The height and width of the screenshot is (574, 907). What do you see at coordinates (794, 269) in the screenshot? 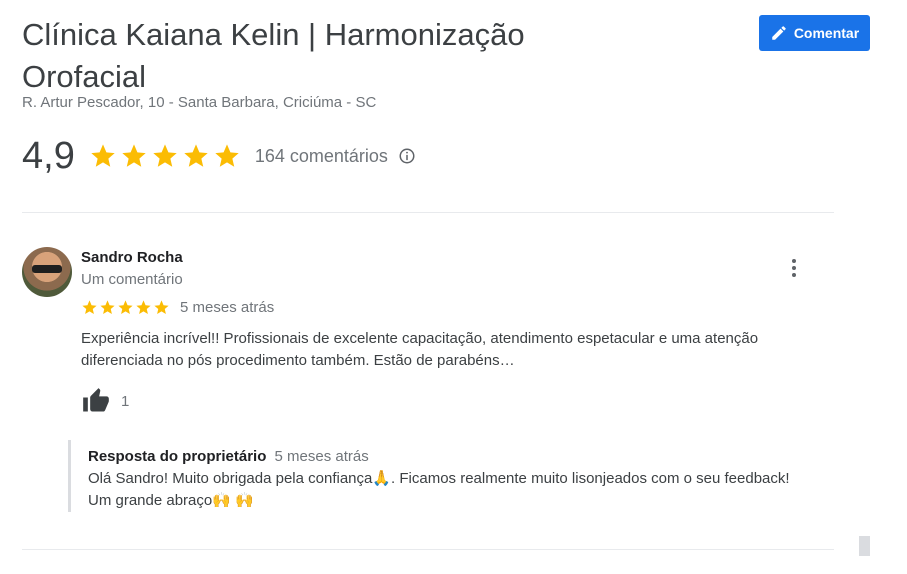
I see `more-vert-icon` at bounding box center [794, 269].